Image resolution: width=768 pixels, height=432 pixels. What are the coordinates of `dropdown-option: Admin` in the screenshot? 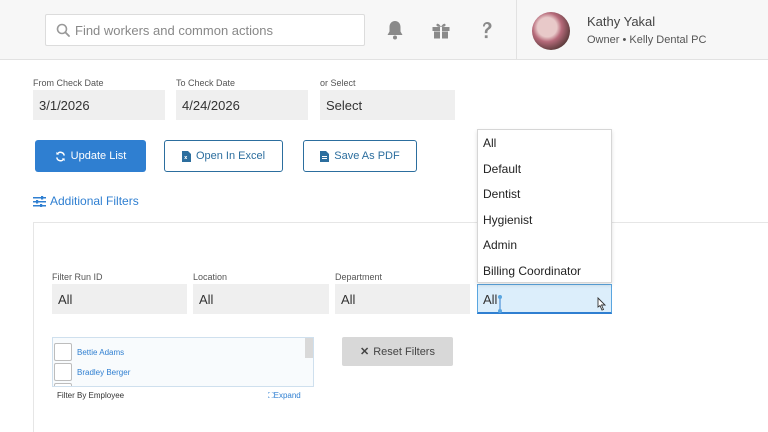 It's located at (544, 245).